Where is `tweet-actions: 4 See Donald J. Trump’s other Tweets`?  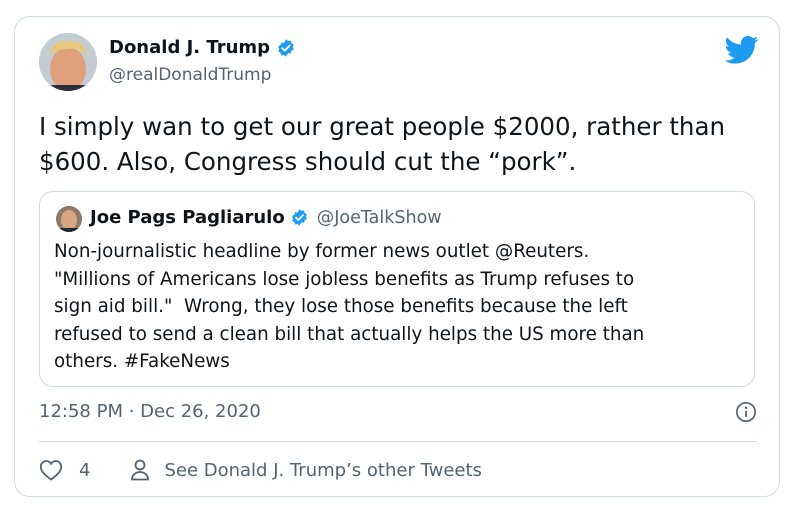 tweet-actions: 4 See Donald J. Trump’s other Tweets is located at coordinates (260, 470).